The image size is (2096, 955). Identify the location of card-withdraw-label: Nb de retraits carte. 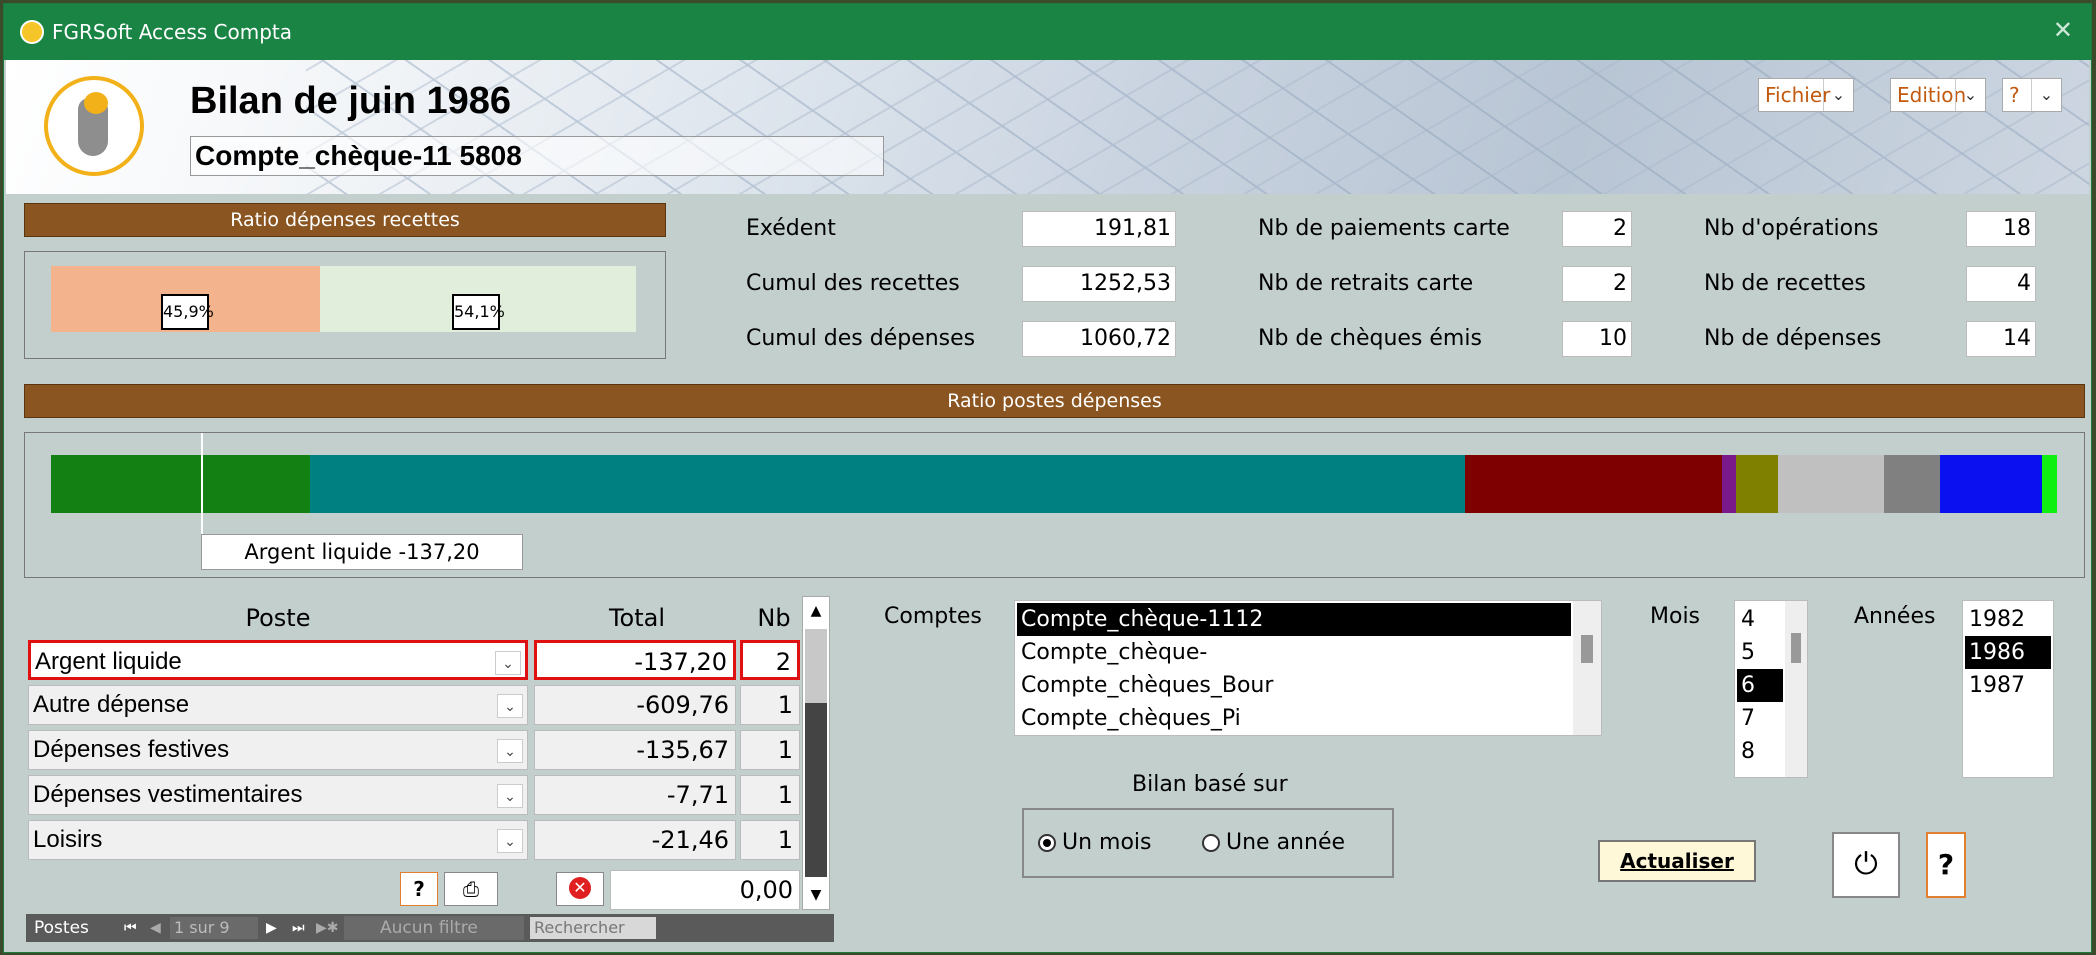
(1366, 283).